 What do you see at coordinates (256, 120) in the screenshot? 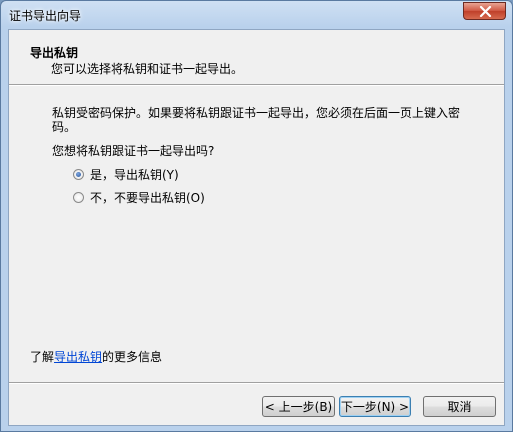
I see `description-text: 私钥受密码保护。如果要将私钥跟证书一起导出，您必须在后面一页上键入密码。` at bounding box center [256, 120].